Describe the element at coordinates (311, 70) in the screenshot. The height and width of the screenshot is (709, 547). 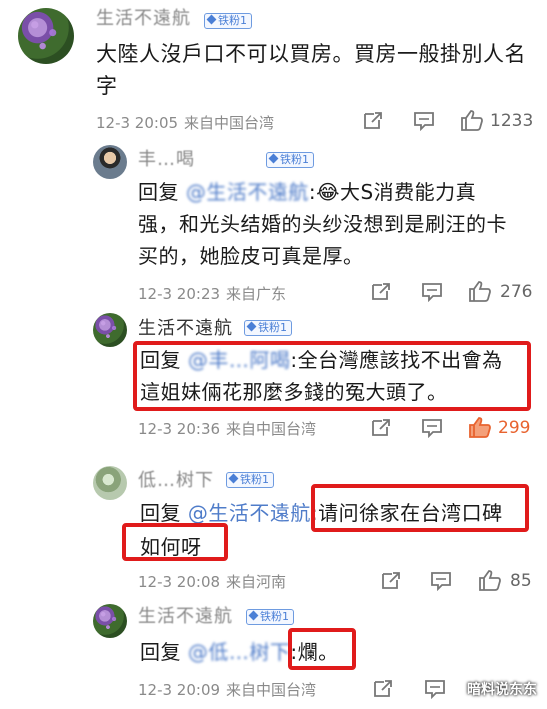
I see `comment-text: 大陸人沒戶口不可以買房。買房一般掛別人名字` at that location.